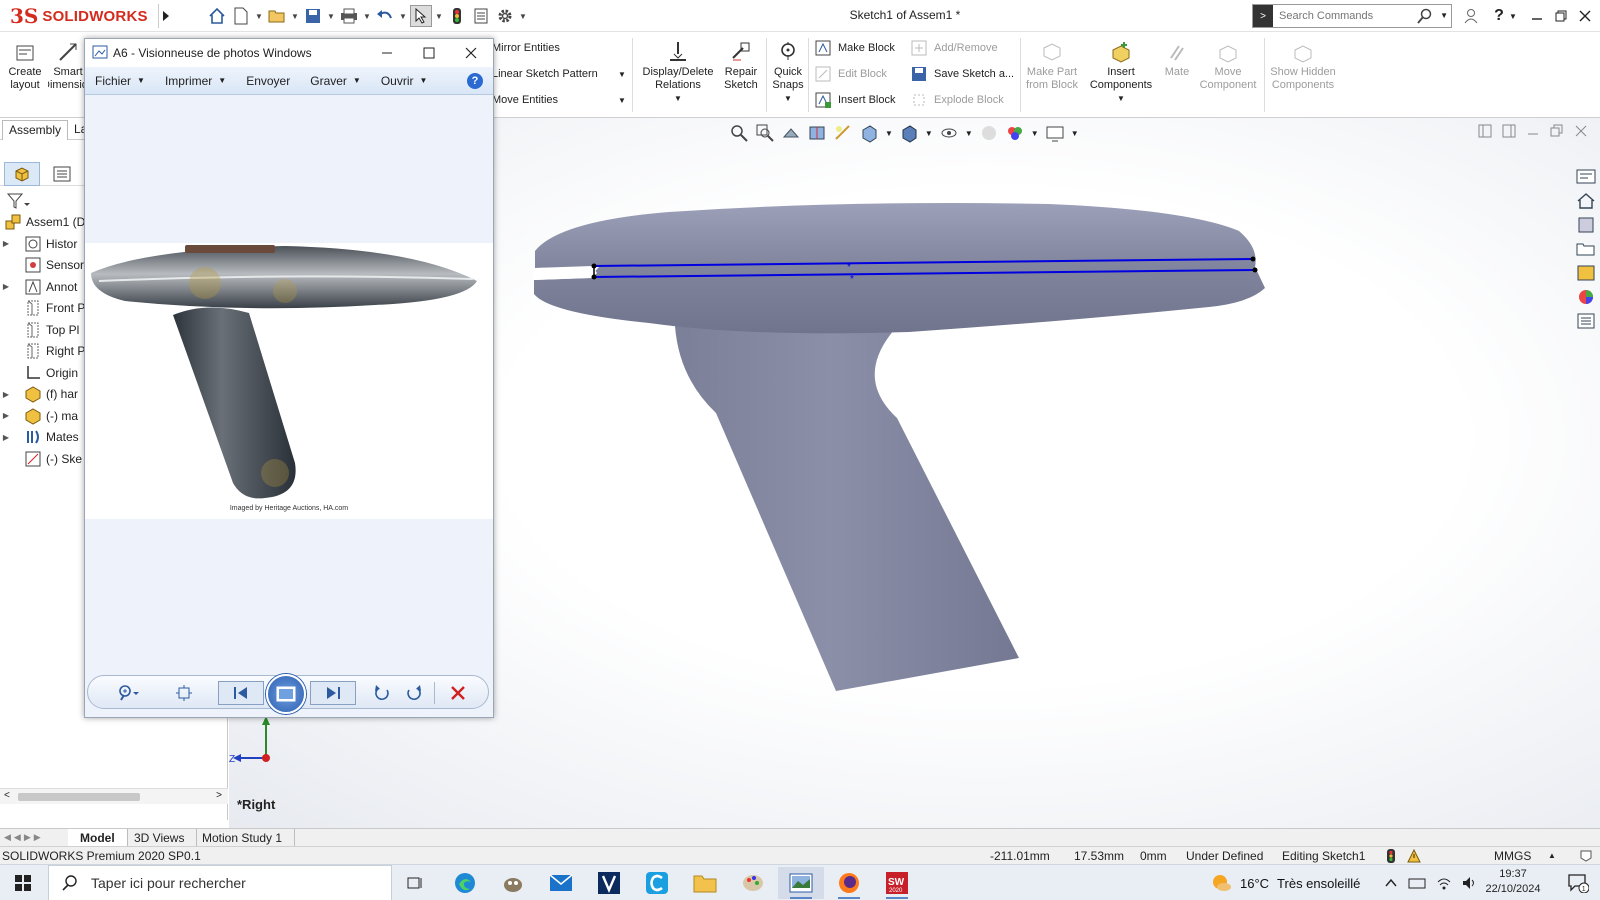 This screenshot has height=900, width=1600. I want to click on tab-assembly: Assembly, so click(35, 130).